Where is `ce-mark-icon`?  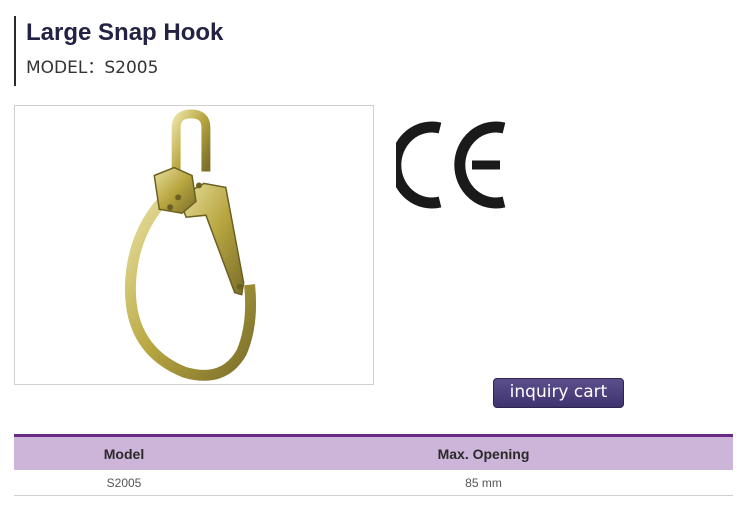 ce-mark-icon is located at coordinates (451, 165).